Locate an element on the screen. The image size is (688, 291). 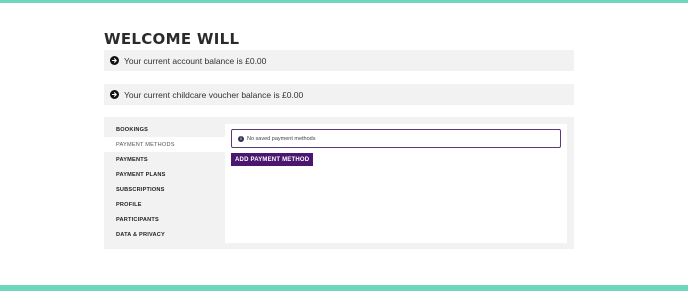
sidebar-item-participants: PARTICIPANTS is located at coordinates (164, 219).